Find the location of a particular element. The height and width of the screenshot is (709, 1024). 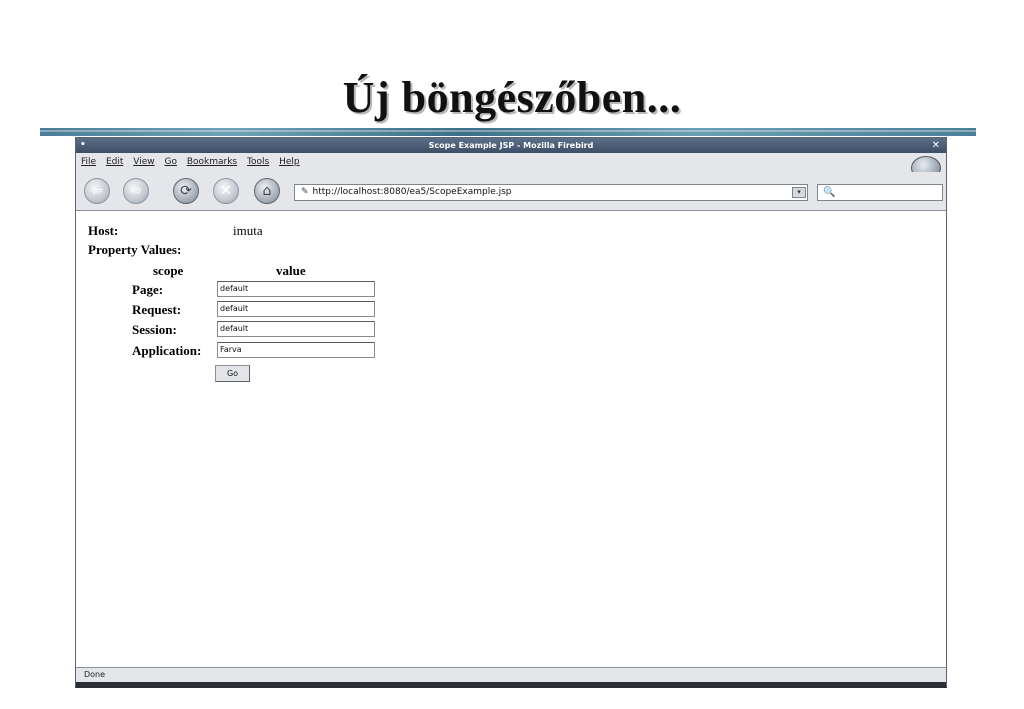

forward-button: ⇨ is located at coordinates (136, 191).